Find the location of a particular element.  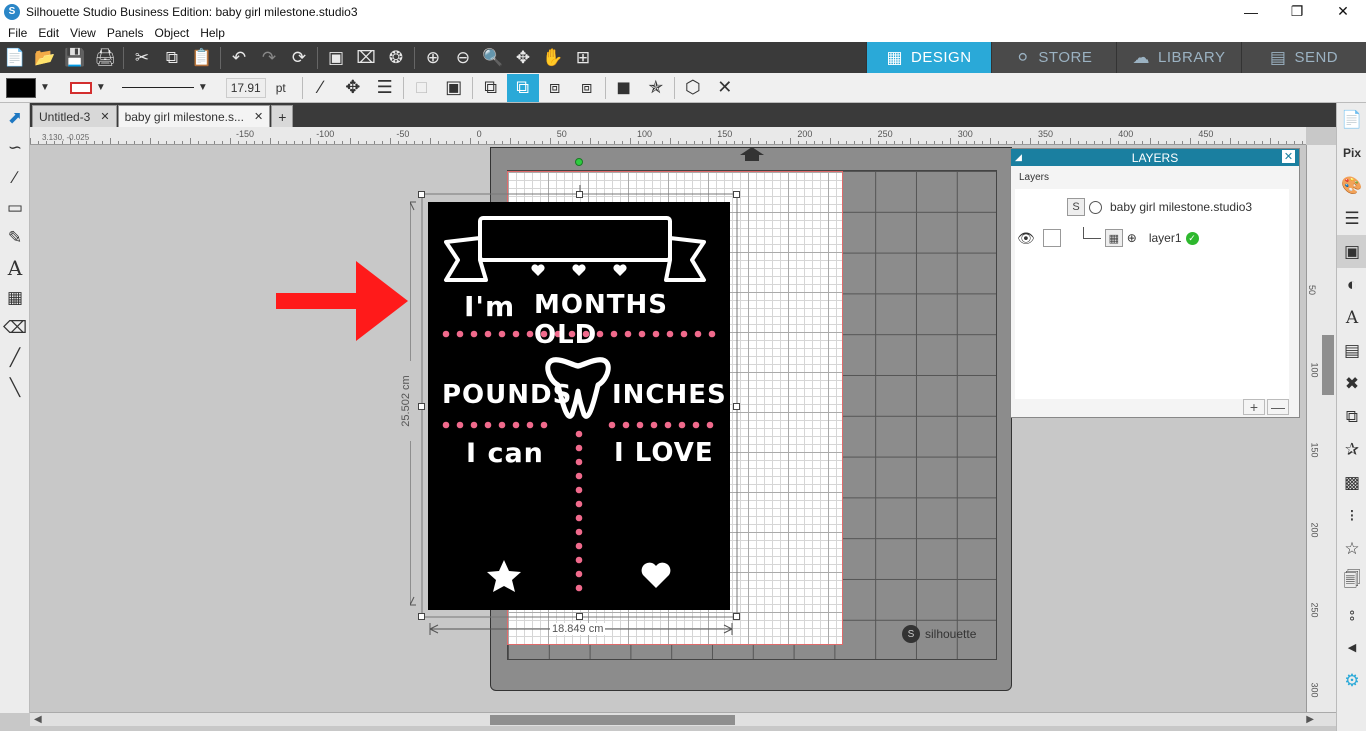

line-color-swatch is located at coordinates (80, 87).